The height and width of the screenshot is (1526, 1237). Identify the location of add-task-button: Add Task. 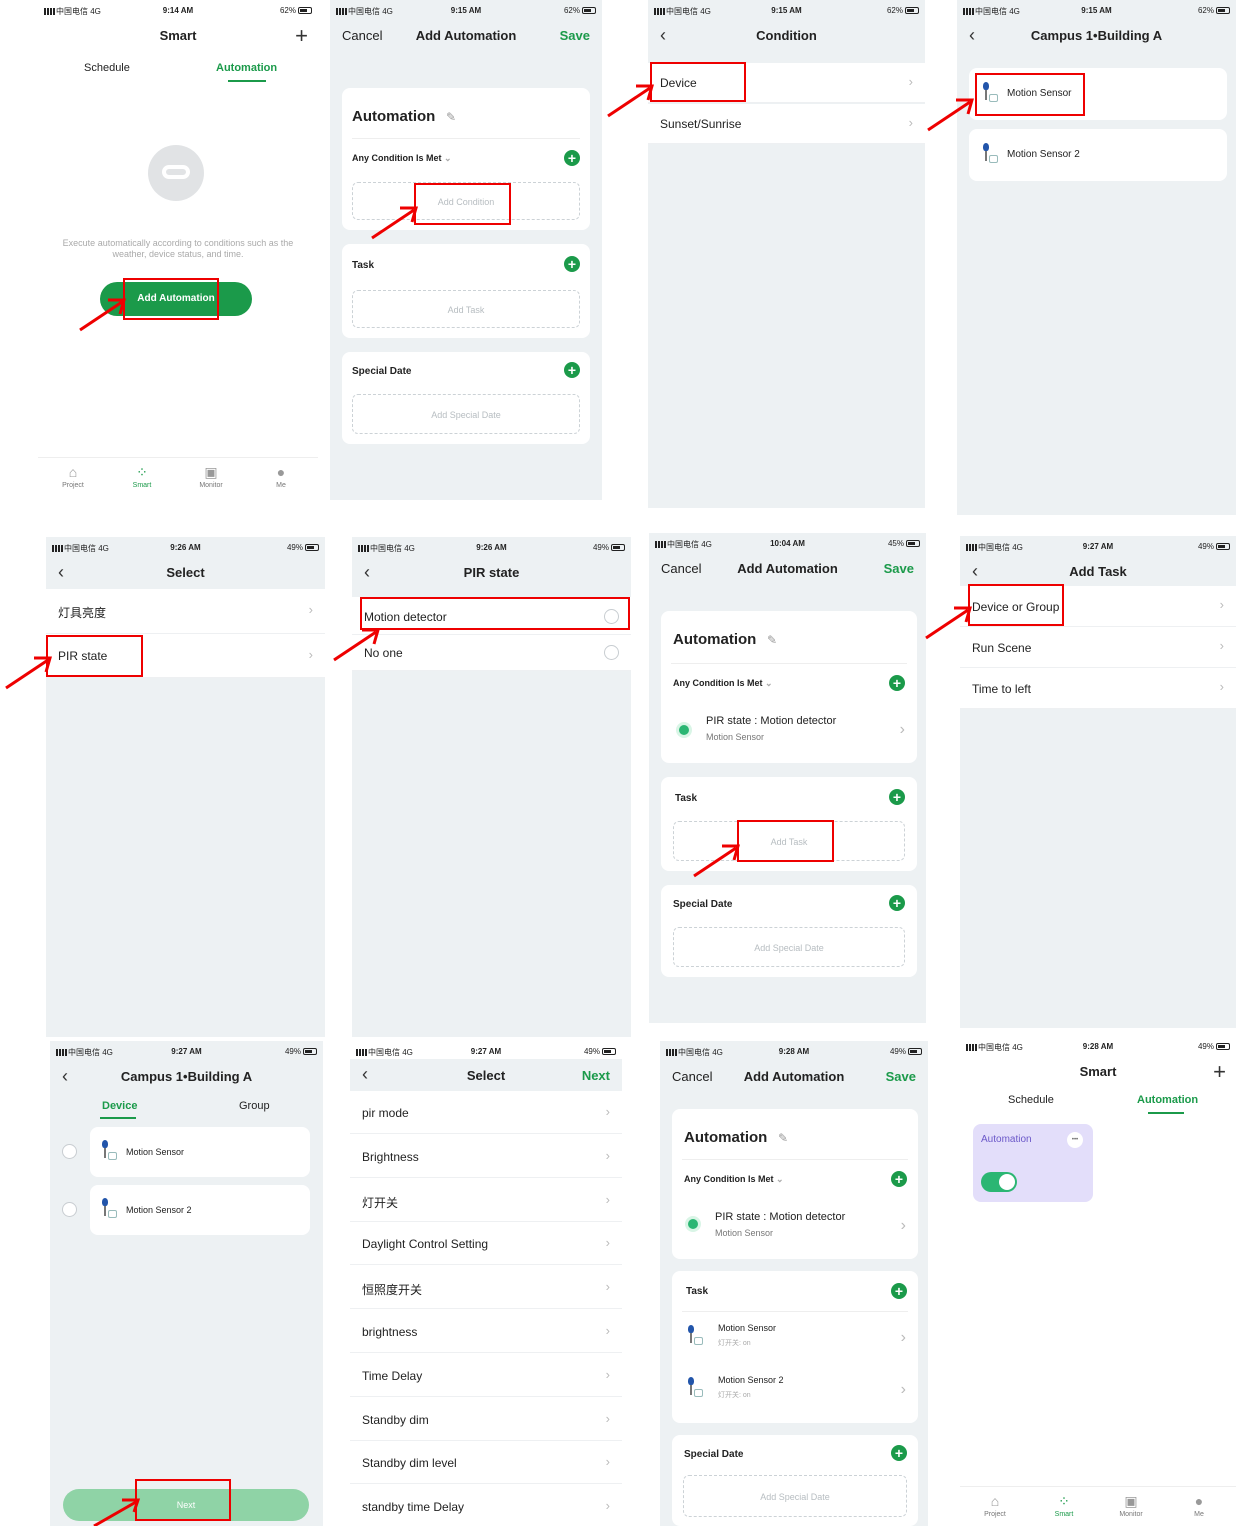
(466, 309).